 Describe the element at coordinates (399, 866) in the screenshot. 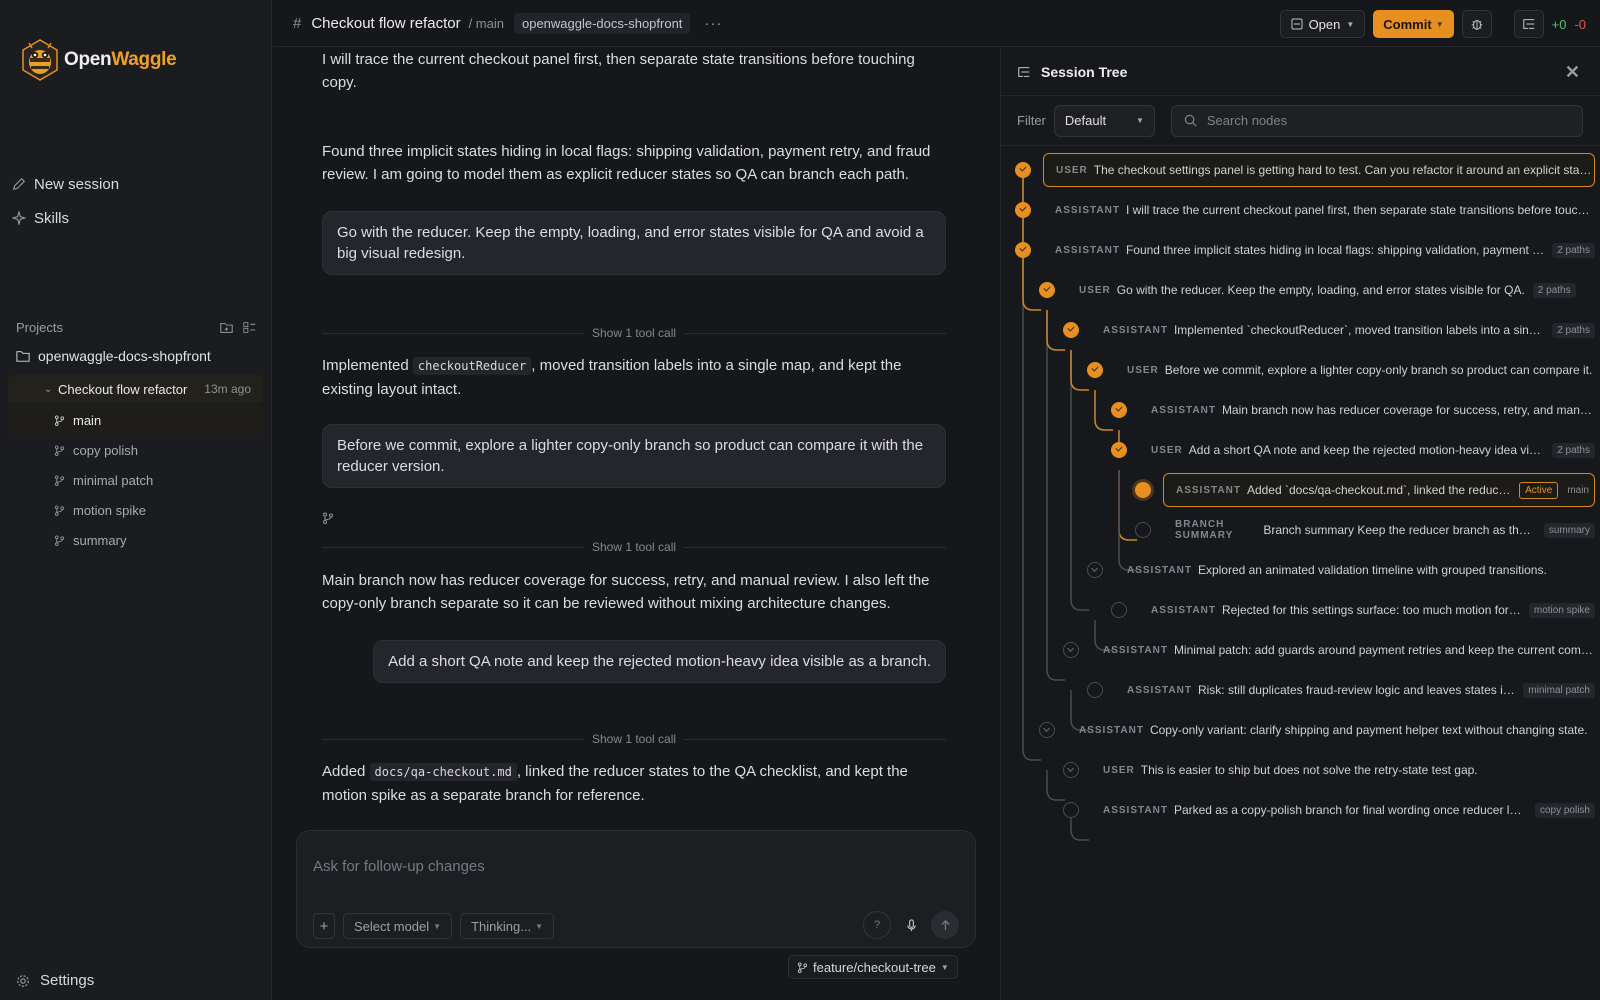

I see `composer-input: Ask for follow-up changes` at that location.